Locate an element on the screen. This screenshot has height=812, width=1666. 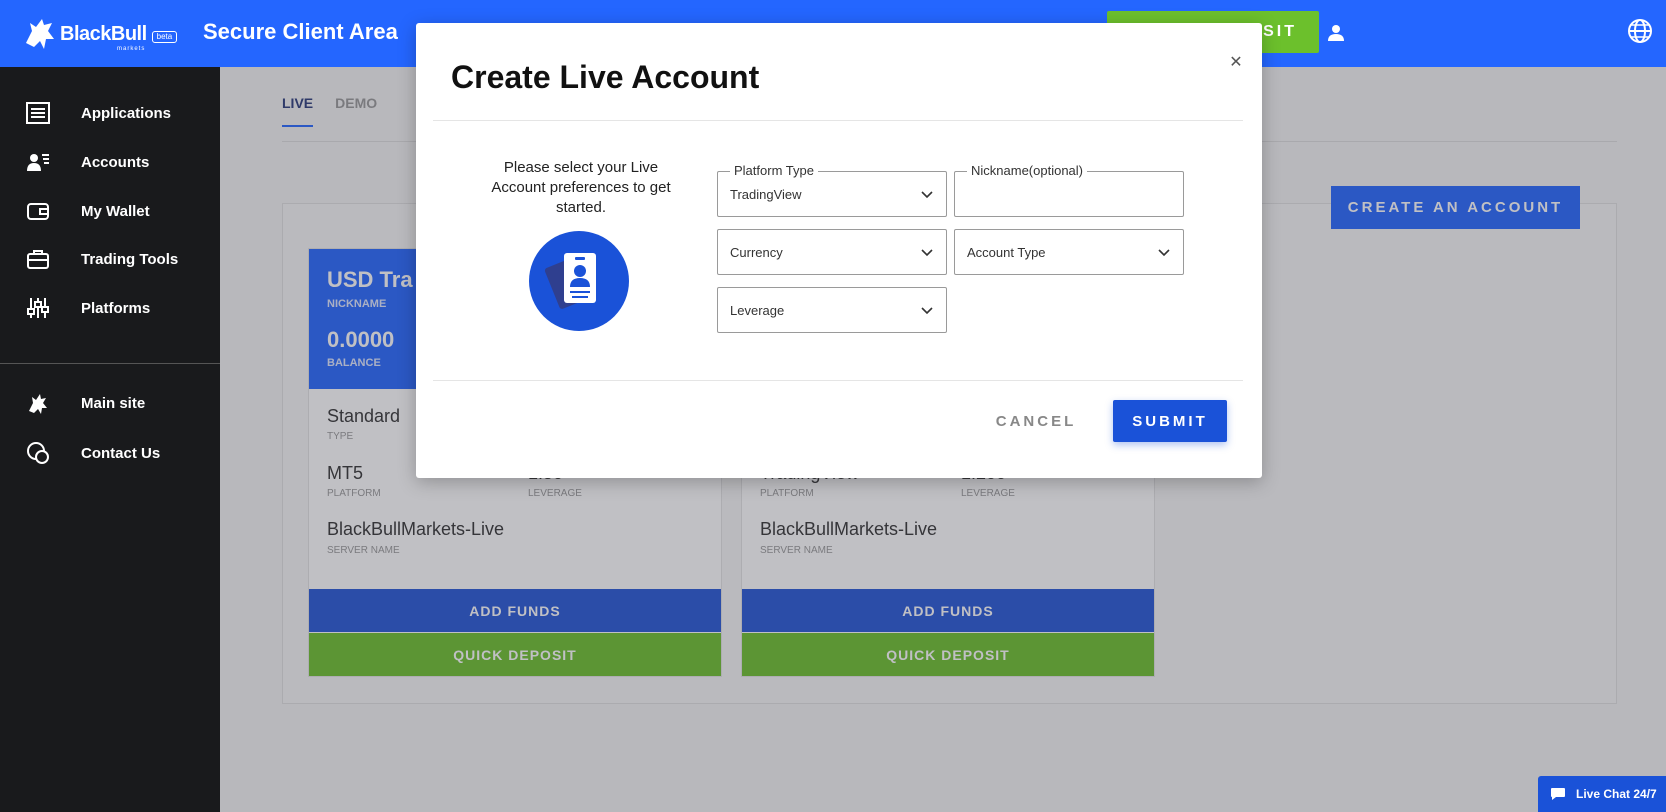
brand-logo: BlackBull beta markets is located at coordinates (107, 34).